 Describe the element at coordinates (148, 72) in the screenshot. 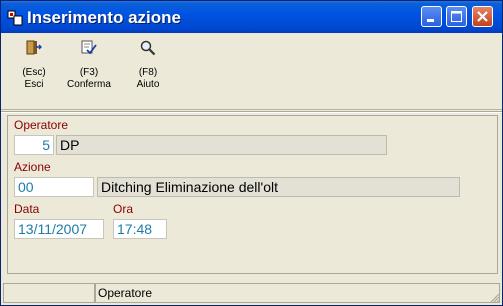

I see `help-shortcut: (F8)` at that location.